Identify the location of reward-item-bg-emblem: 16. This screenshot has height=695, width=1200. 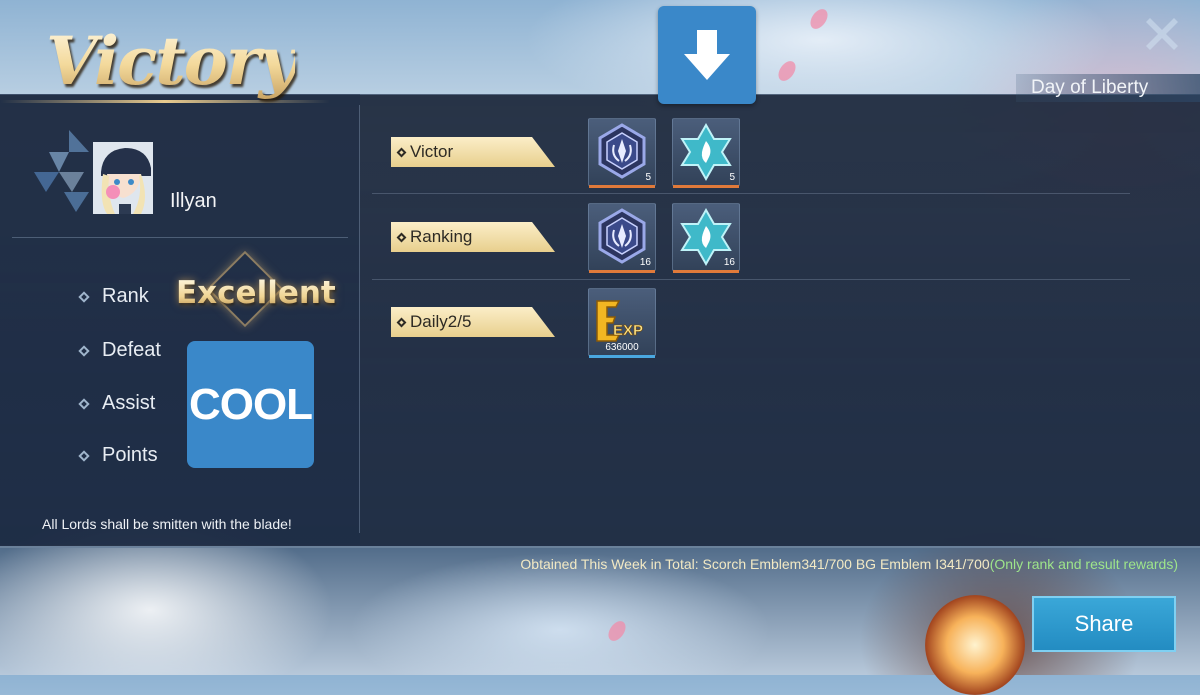
(706, 238).